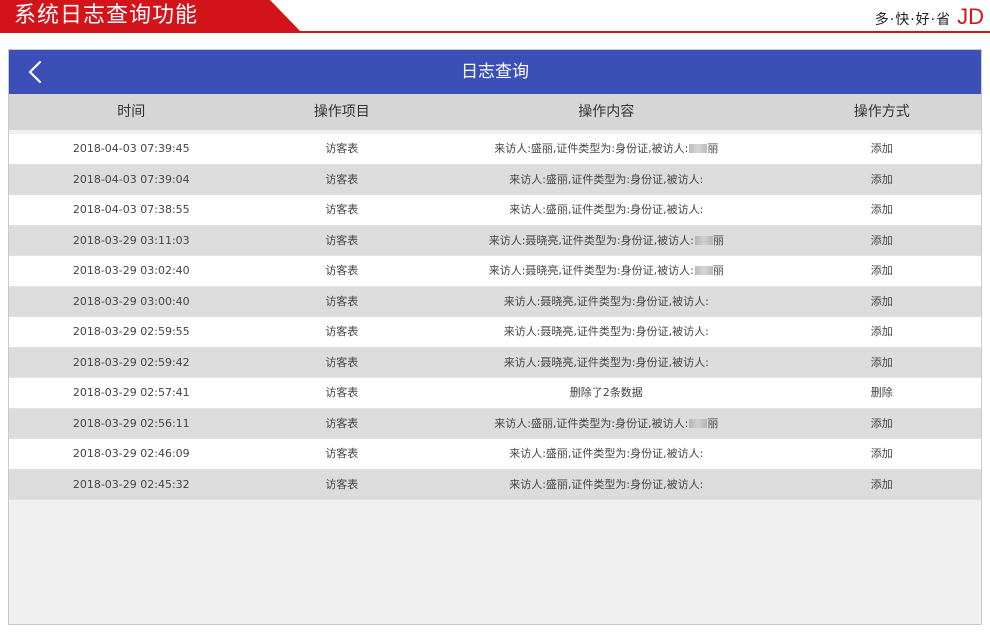  I want to click on cell-time: 2018-04-03 07:38:55, so click(131, 209).